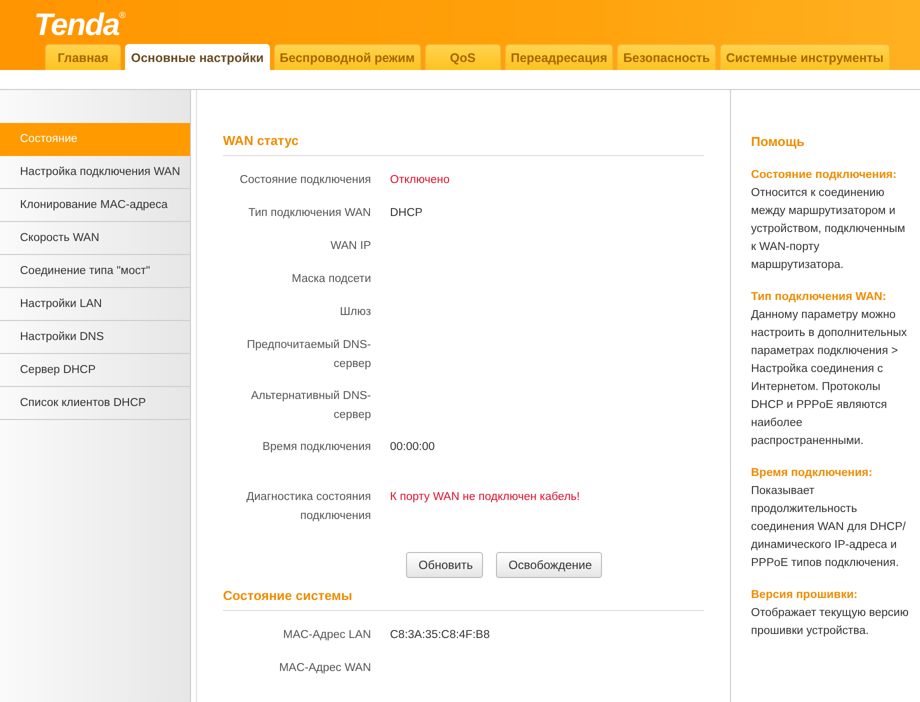 The width and height of the screenshot is (920, 702). Describe the element at coordinates (354, 312) in the screenshot. I see `field-label: Шлюз` at that location.